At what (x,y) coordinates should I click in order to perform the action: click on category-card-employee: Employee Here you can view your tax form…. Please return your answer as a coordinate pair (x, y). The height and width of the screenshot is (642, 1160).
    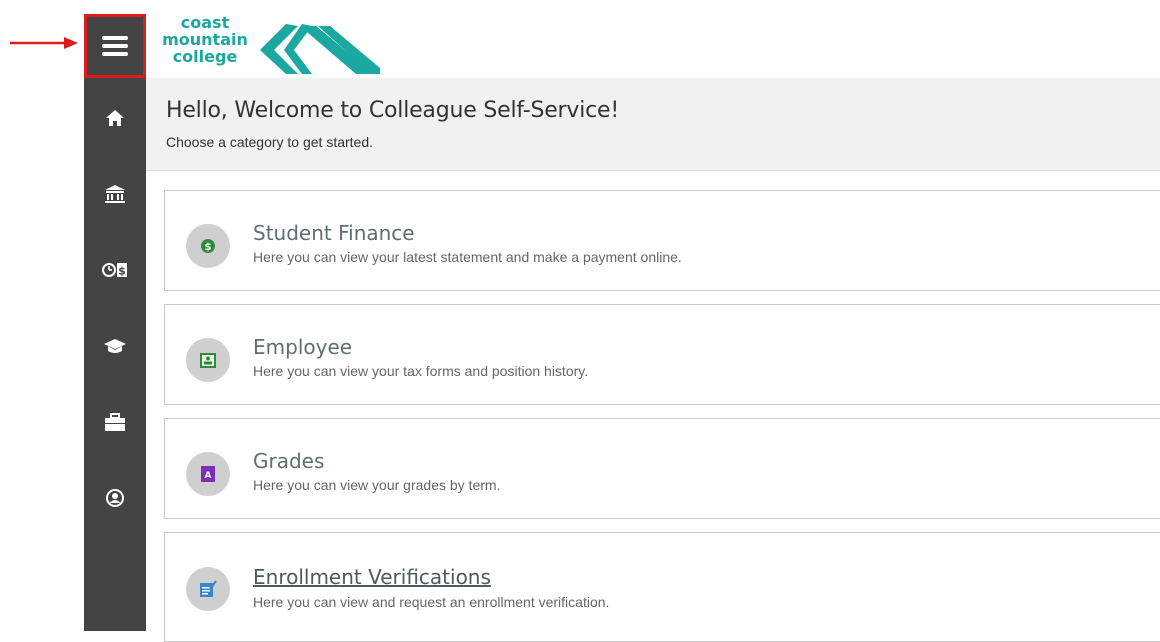
    Looking at the image, I should click on (662, 354).